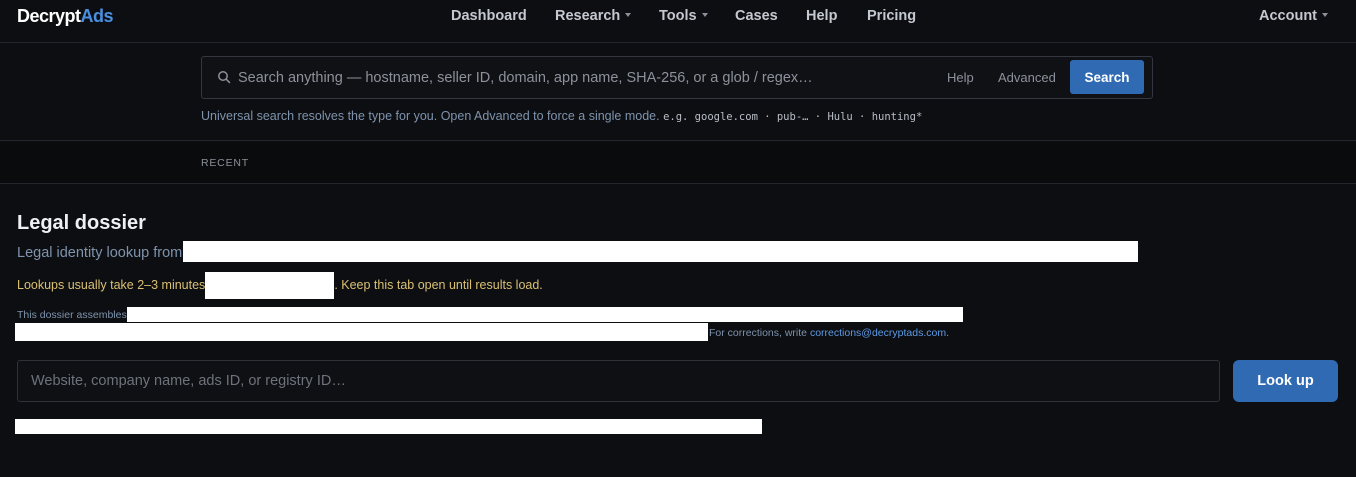  I want to click on nav-help: Help, so click(821, 16).